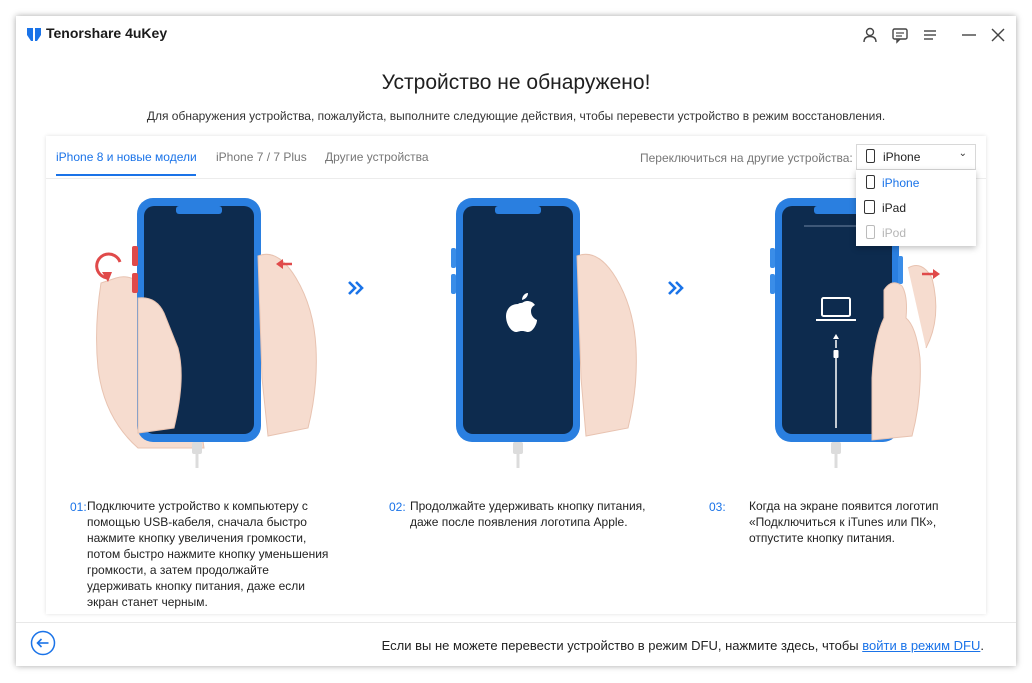 Image resolution: width=1032 pixels, height=683 pixels. What do you see at coordinates (894, 208) in the screenshot?
I see `dropdown-option-label: iPad` at bounding box center [894, 208].